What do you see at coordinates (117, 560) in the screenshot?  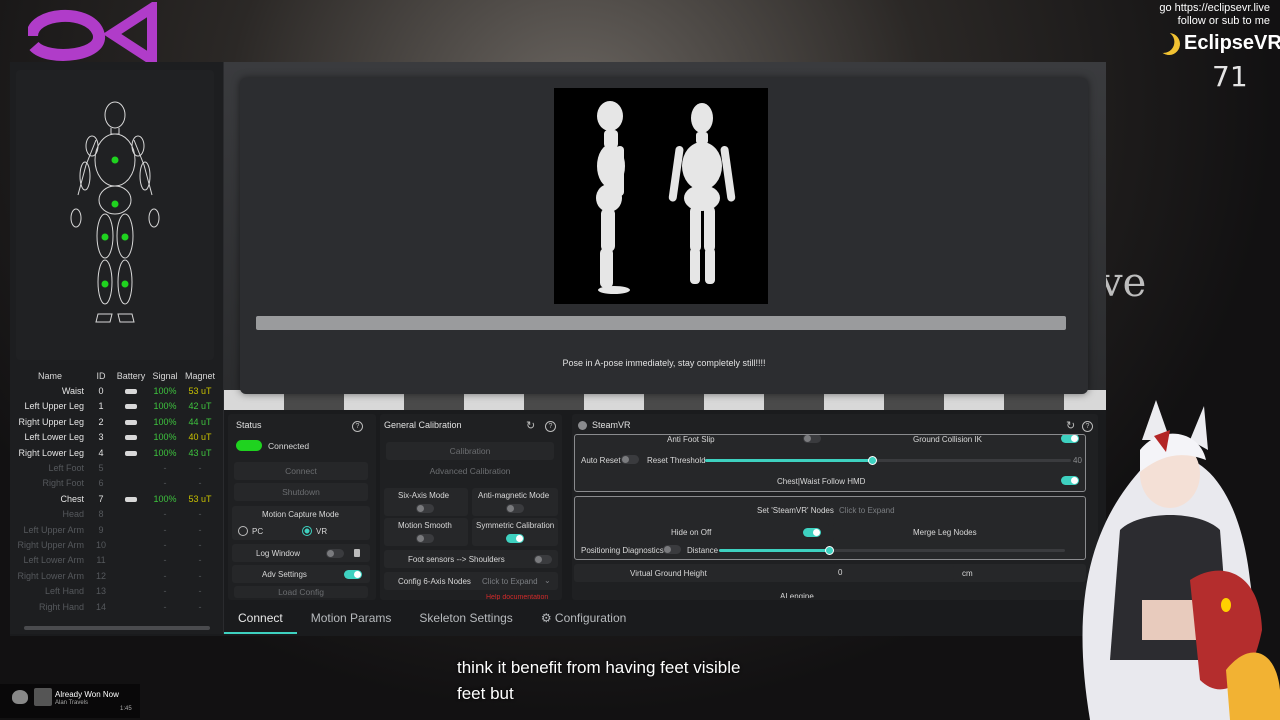 I see `sensor-row: Left Lower Arm 11 - -` at bounding box center [117, 560].